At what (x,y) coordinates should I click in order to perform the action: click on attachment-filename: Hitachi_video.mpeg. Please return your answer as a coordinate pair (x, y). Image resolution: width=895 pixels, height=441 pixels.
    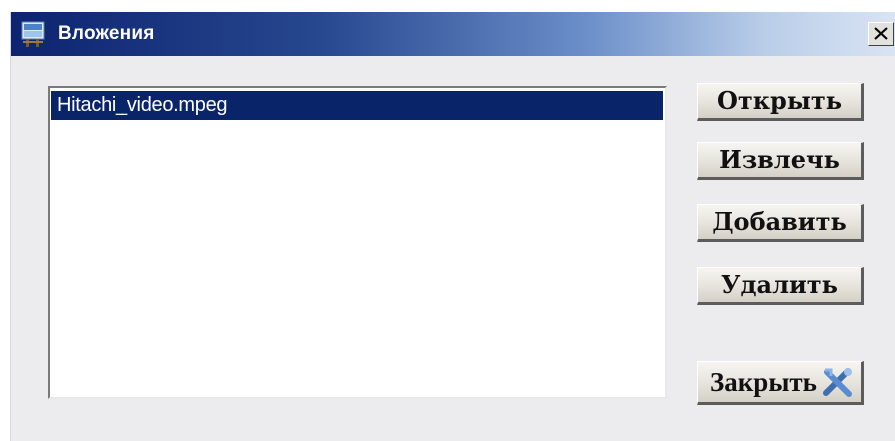
    Looking at the image, I should click on (142, 105).